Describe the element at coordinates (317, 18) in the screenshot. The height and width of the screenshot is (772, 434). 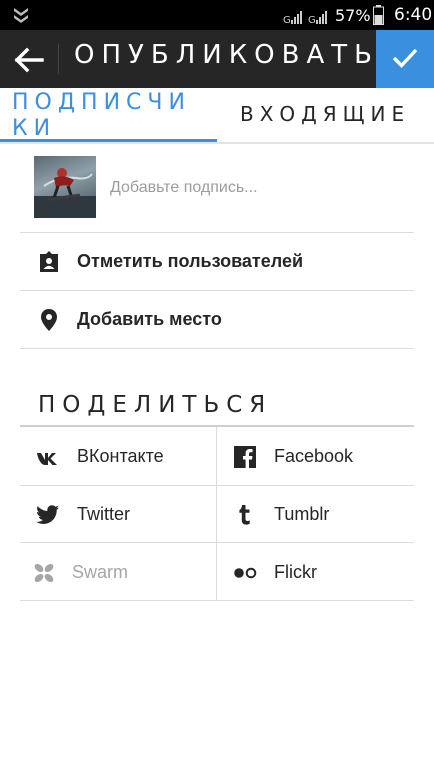
I see `signal-icon-2: G` at that location.